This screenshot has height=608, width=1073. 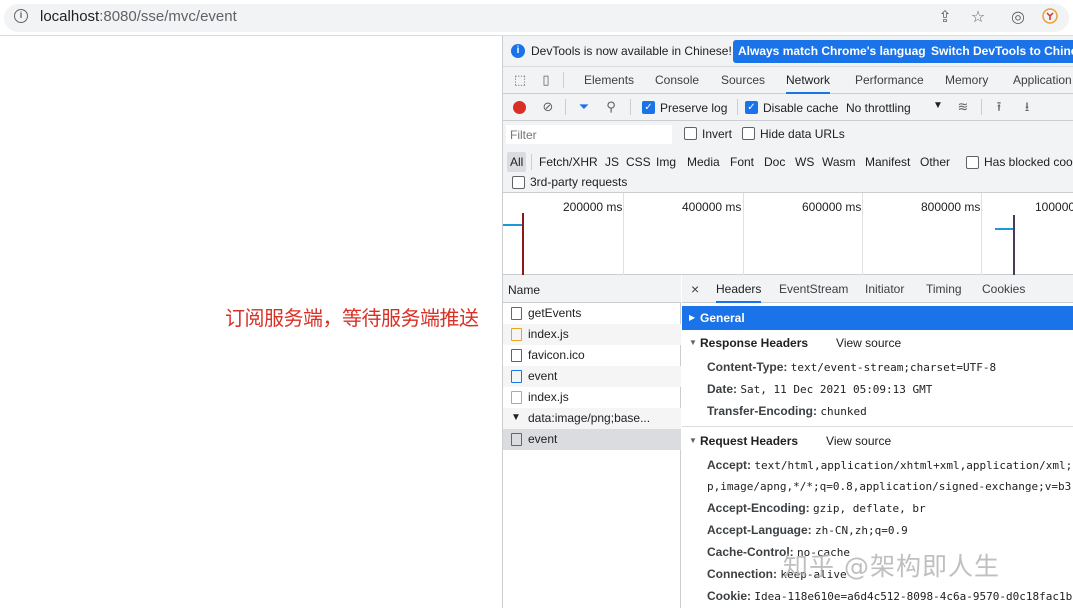 I want to click on throttling-select: No throttling, so click(x=878, y=108).